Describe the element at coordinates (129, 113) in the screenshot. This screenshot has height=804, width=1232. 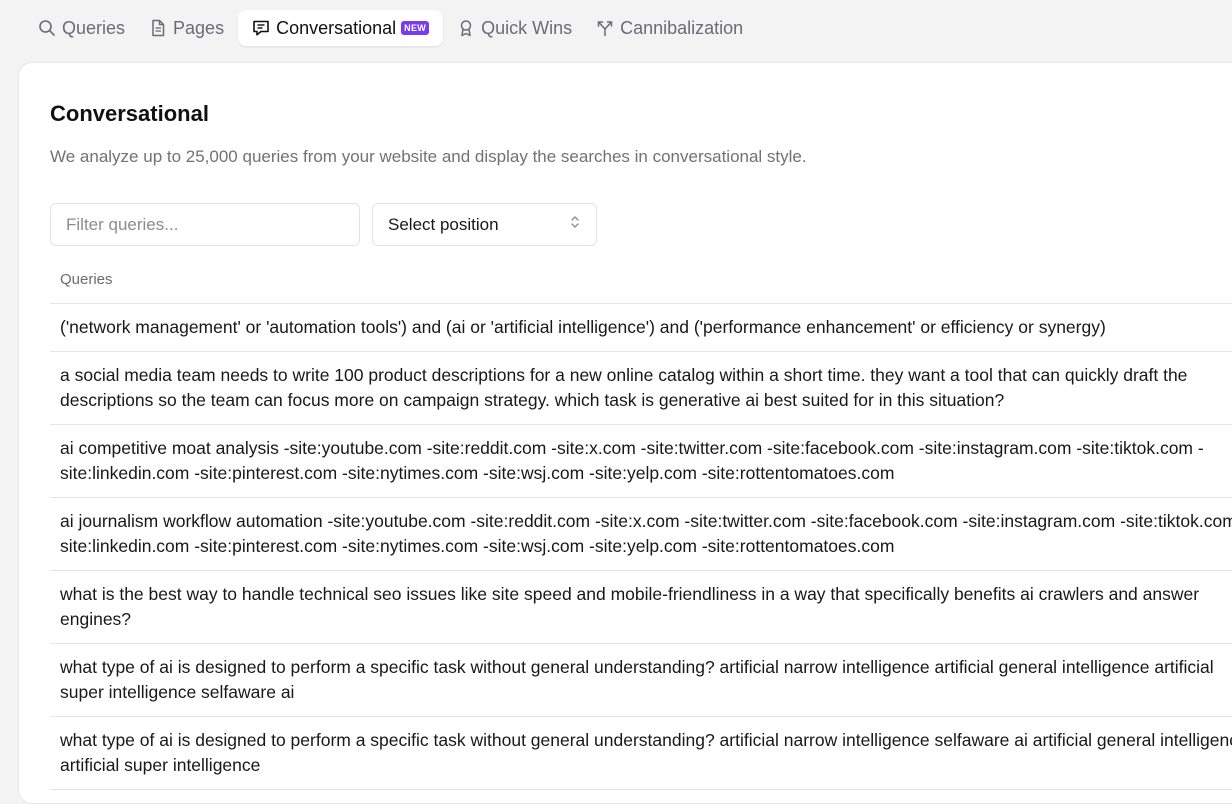
I see `page-title: Conversational` at that location.